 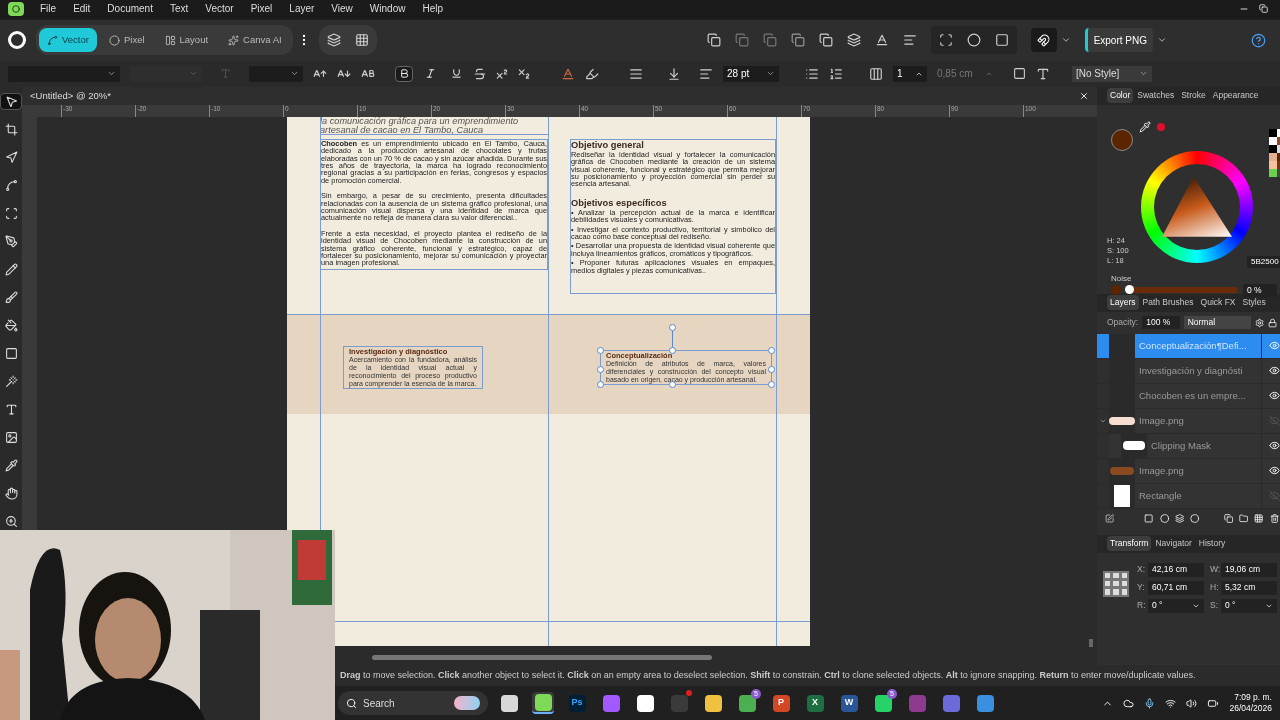 What do you see at coordinates (1243, 519) in the screenshot?
I see `folder-icon` at bounding box center [1243, 519].